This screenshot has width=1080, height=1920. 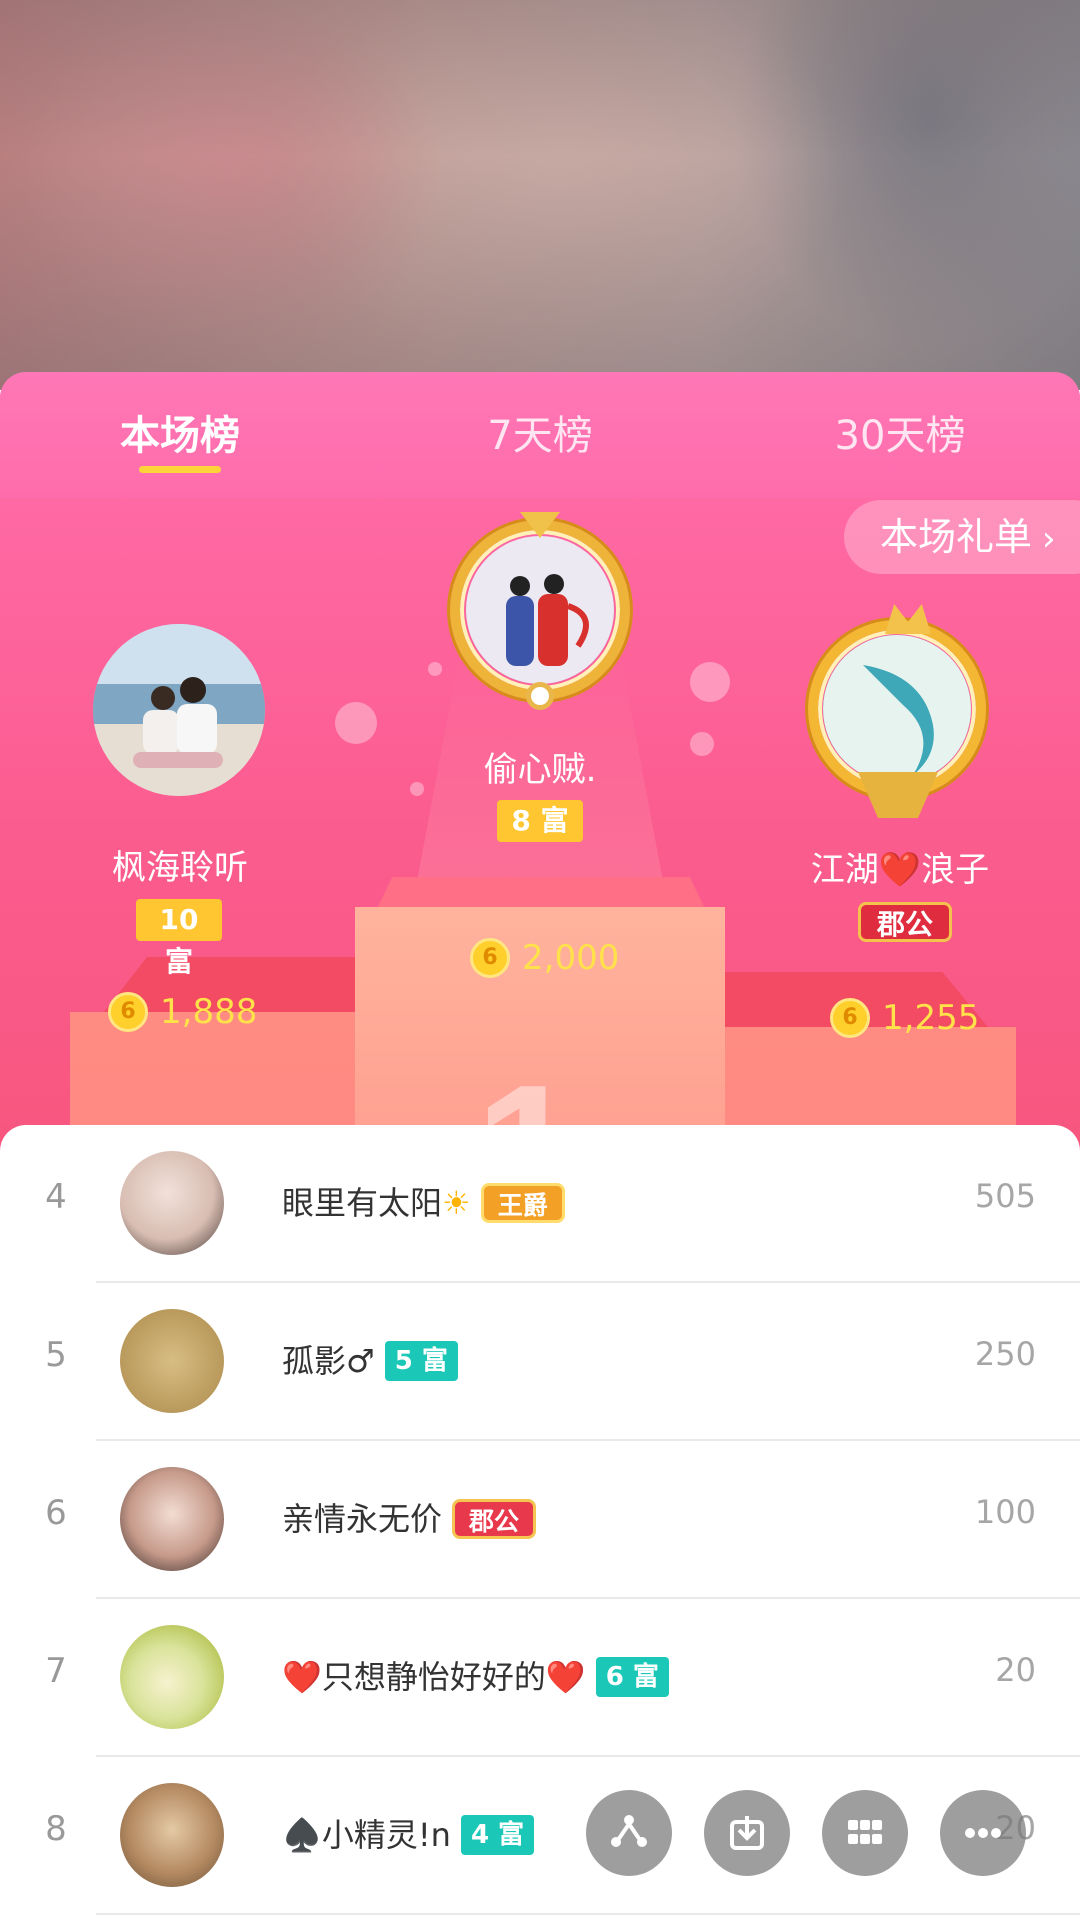 I want to click on score: 505, so click(x=1005, y=1196).